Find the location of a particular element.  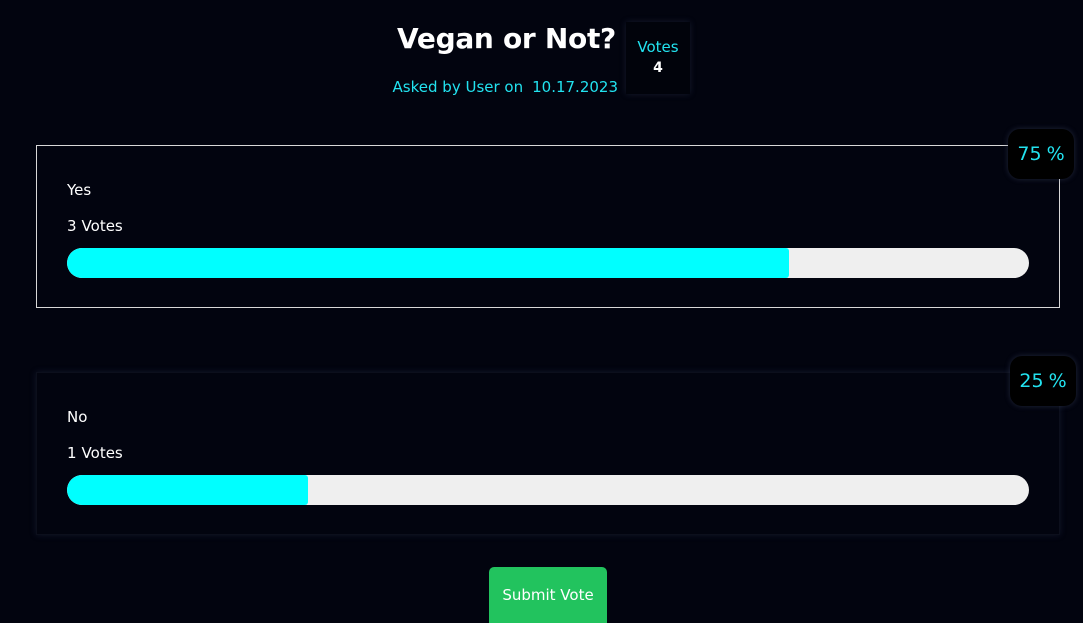

option-label: Yes is located at coordinates (79, 190).